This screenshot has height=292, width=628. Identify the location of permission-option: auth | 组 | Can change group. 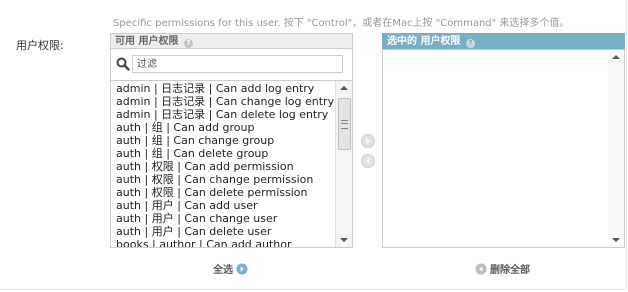
(223, 140).